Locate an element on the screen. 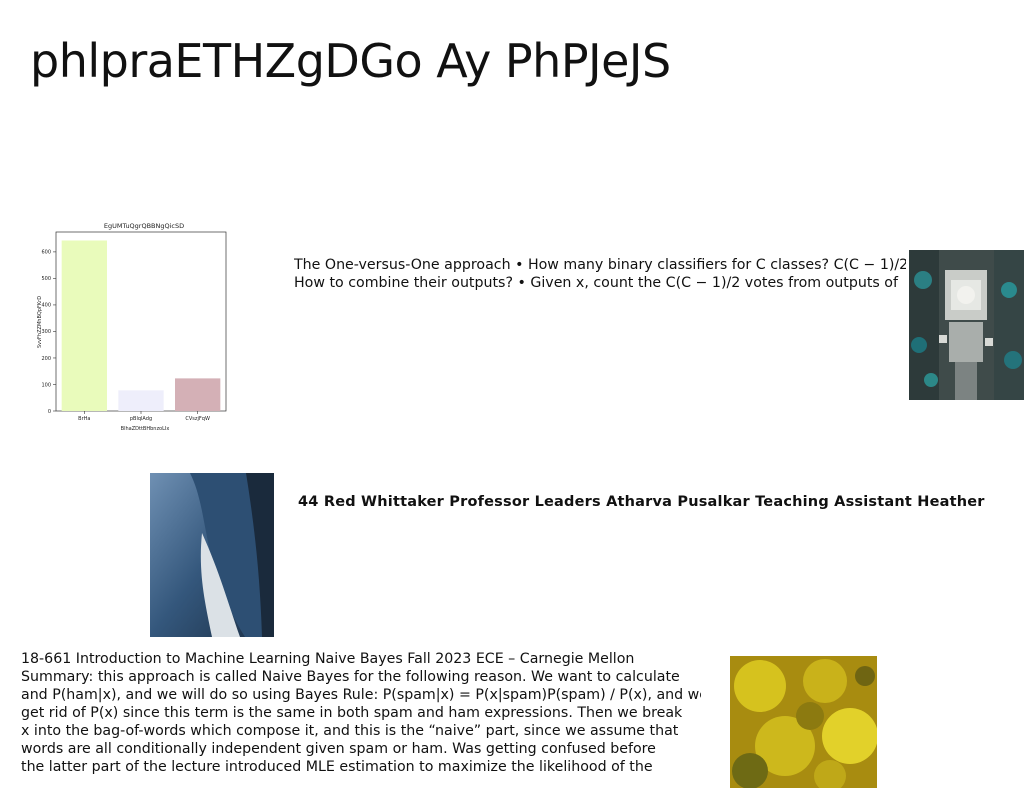 Image resolution: width=1024 pixels, height=788 pixels. y-tick-label: 300 is located at coordinates (46, 332).